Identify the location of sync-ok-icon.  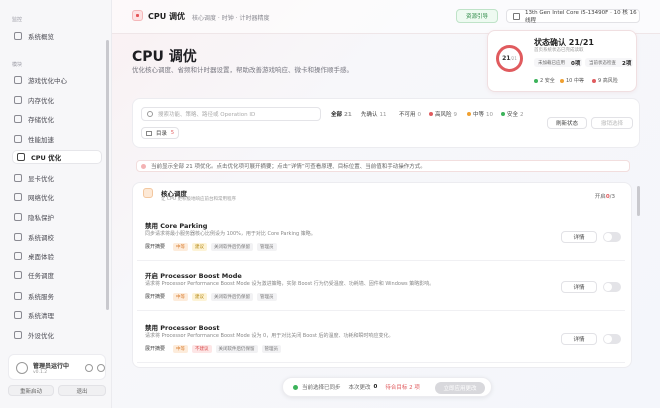
(295, 387).